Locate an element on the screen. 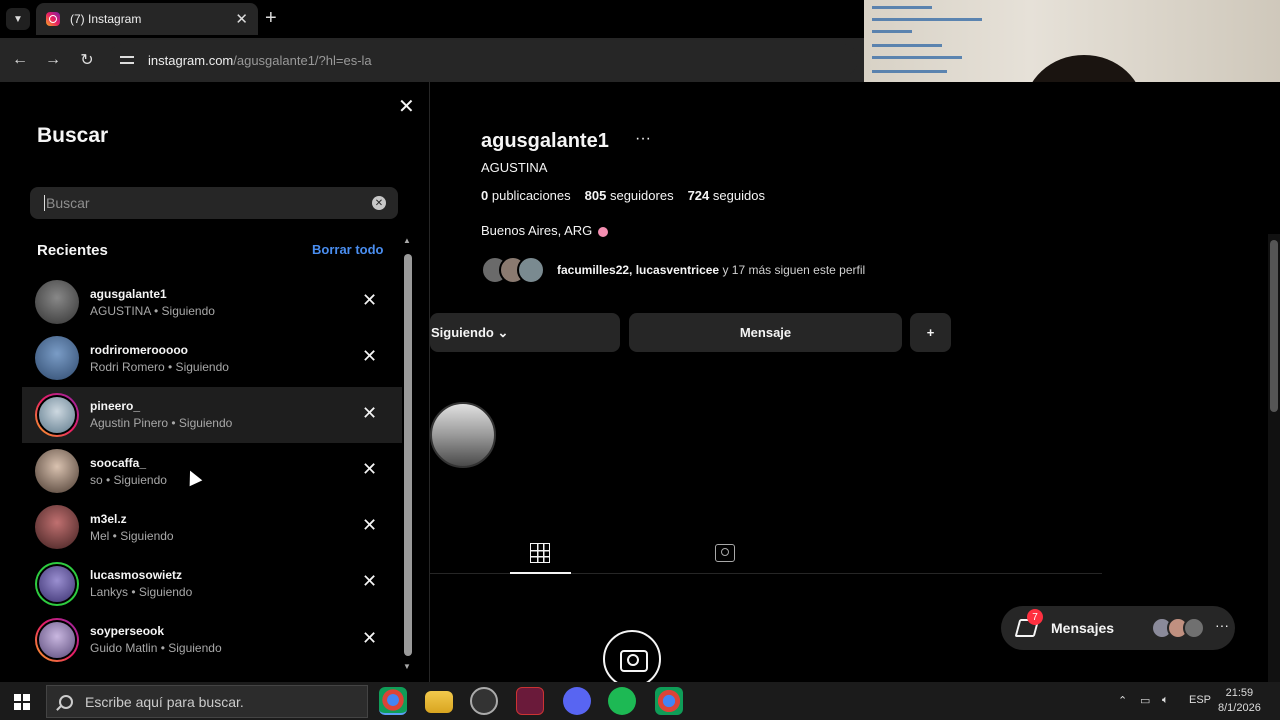 This screenshot has height=720, width=1280. list-item-subtitle: Mel • Siguiendo is located at coordinates (132, 535).